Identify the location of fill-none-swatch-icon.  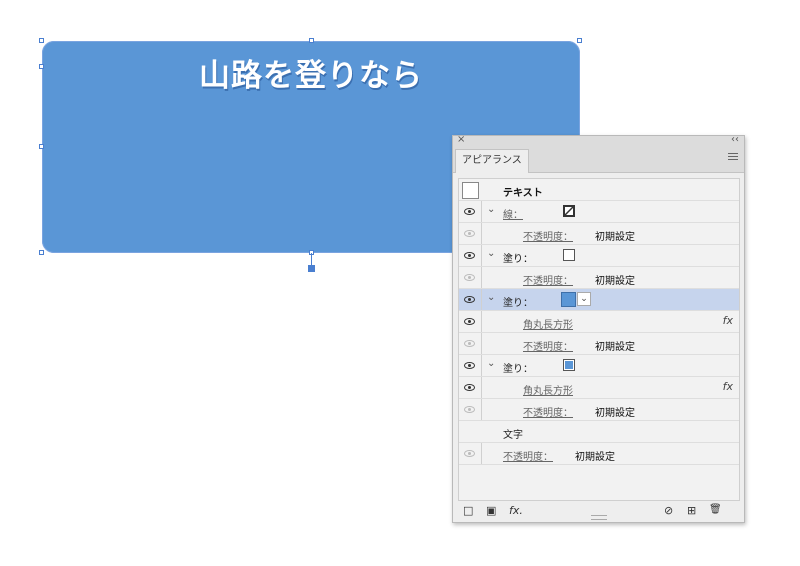
(569, 255).